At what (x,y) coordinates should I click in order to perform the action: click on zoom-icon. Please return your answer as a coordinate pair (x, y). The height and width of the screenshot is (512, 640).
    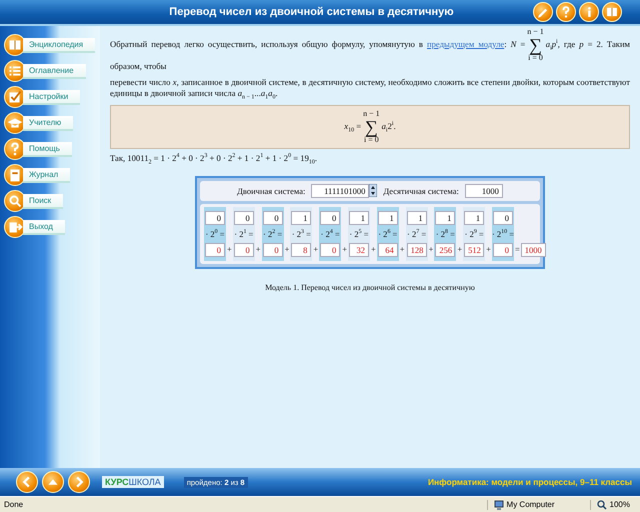
    Looking at the image, I should click on (601, 505).